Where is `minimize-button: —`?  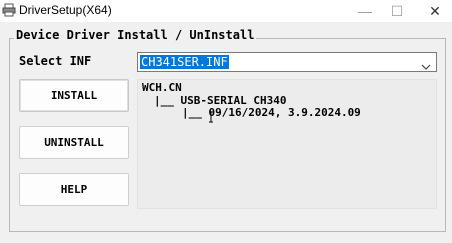 minimize-button: — is located at coordinates (365, 11).